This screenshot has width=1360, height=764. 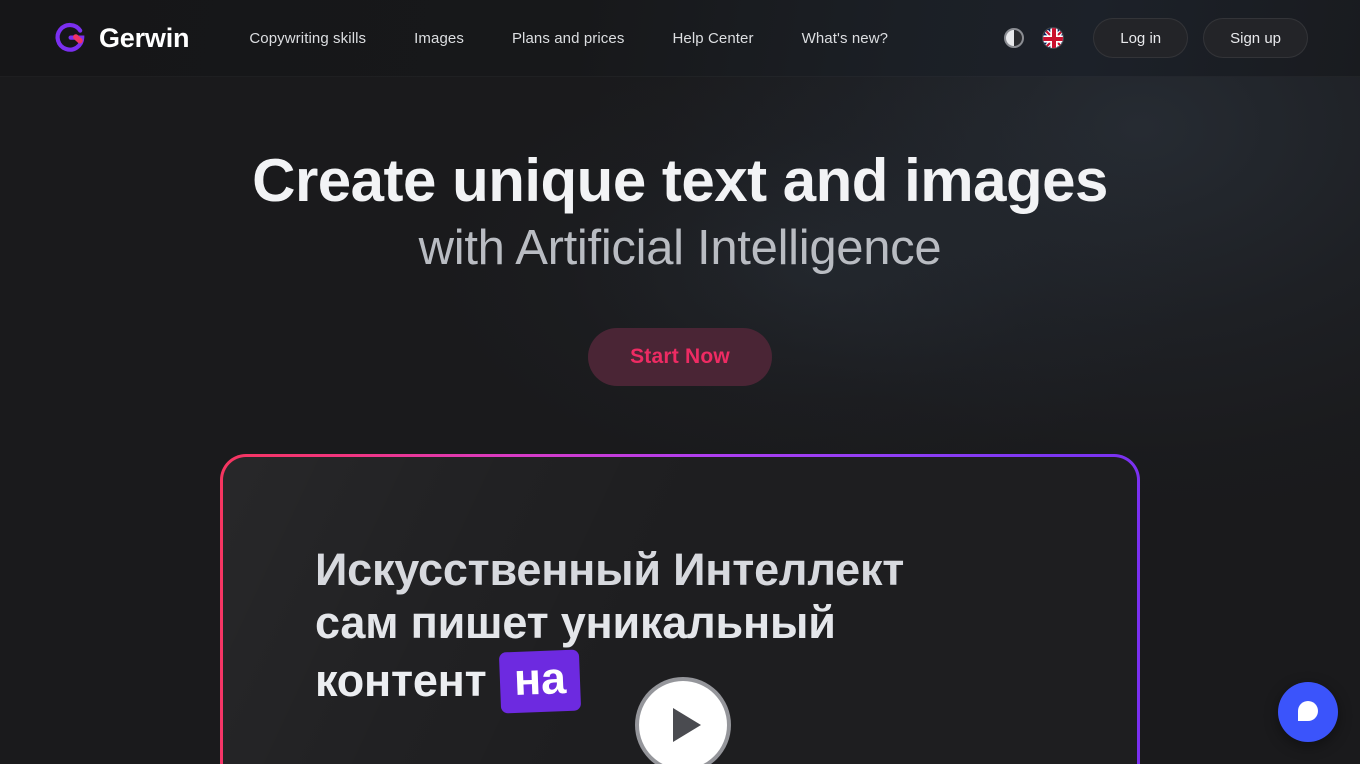 What do you see at coordinates (70, 38) in the screenshot?
I see `gerwin-g-logo-icon` at bounding box center [70, 38].